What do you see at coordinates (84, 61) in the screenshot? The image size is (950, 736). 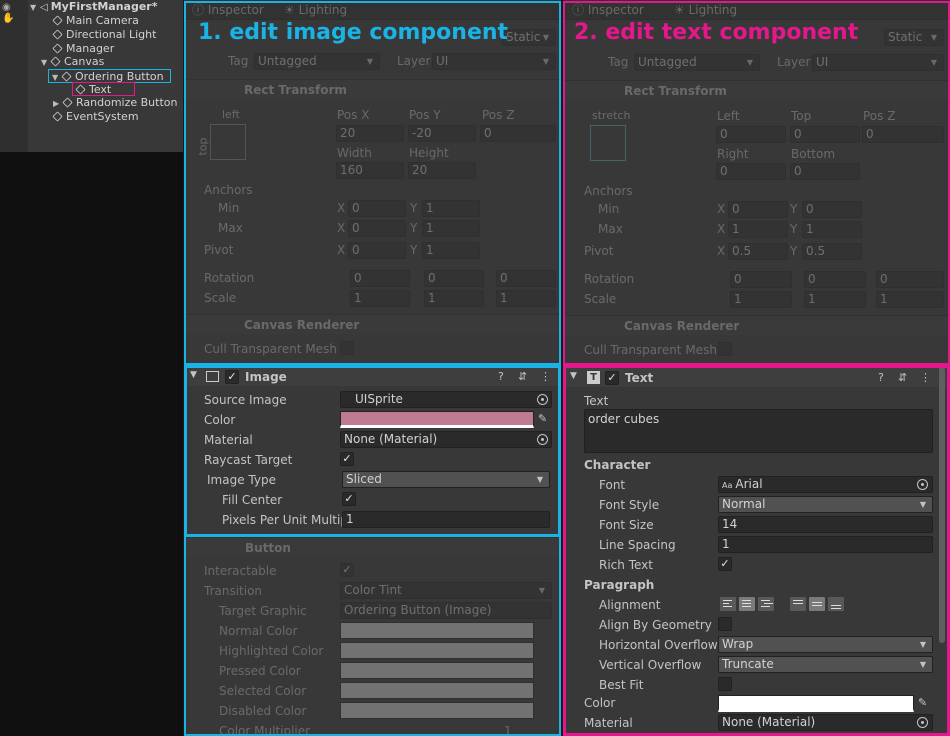 I see `item-label: Canvas` at bounding box center [84, 61].